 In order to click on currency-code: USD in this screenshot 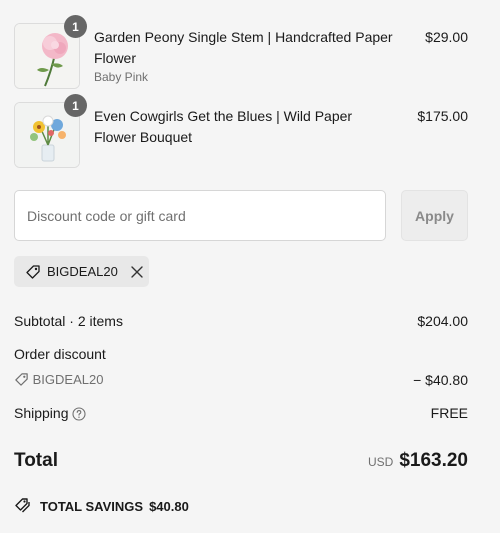, I will do `click(380, 462)`.